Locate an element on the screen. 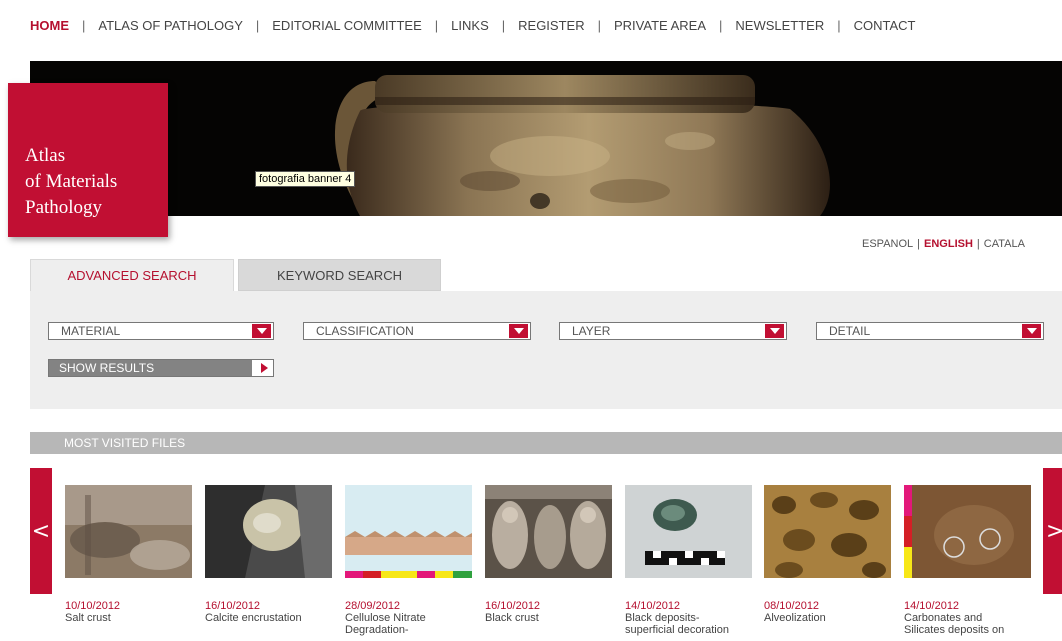 This screenshot has width=1062, height=641. file-card: 16/10/2012 Black crust is located at coordinates (548, 554).